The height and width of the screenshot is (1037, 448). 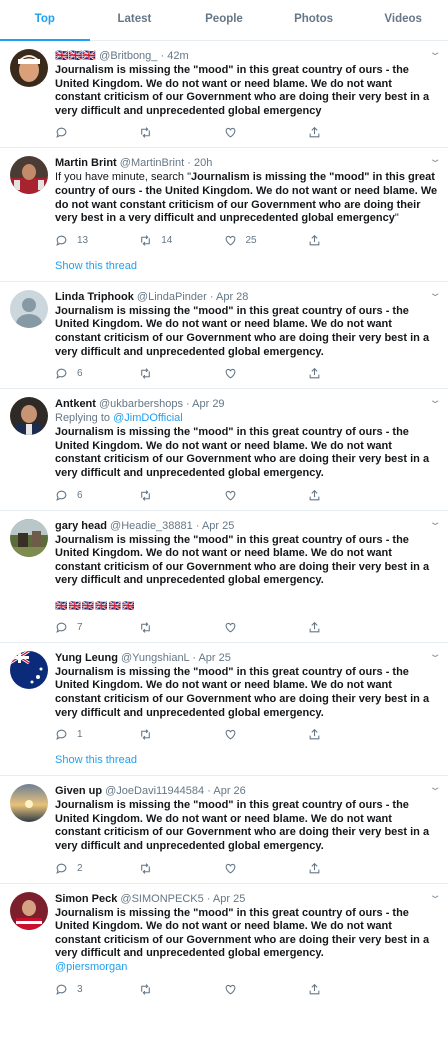 What do you see at coordinates (94, 297) in the screenshot?
I see `display-name: Linda Triphook` at bounding box center [94, 297].